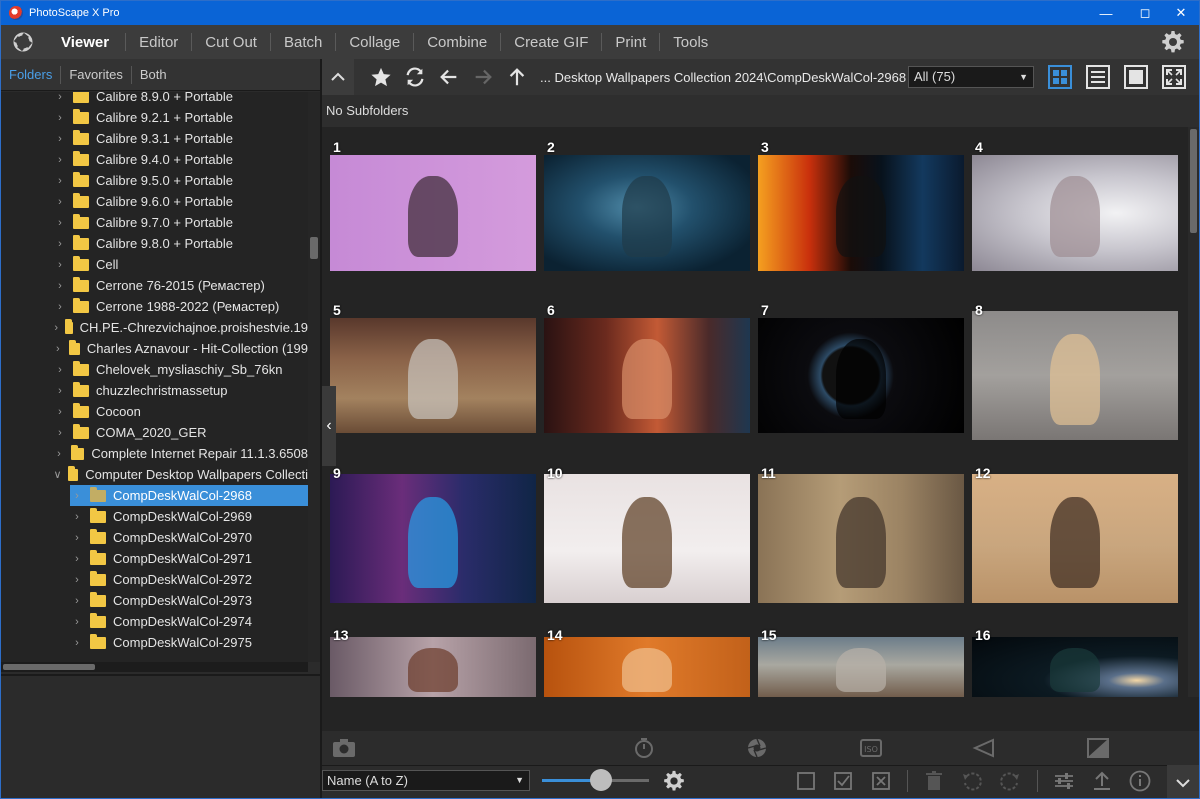 The height and width of the screenshot is (799, 1200). Describe the element at coordinates (23, 42) in the screenshot. I see `photoscape-logo-icon` at that location.